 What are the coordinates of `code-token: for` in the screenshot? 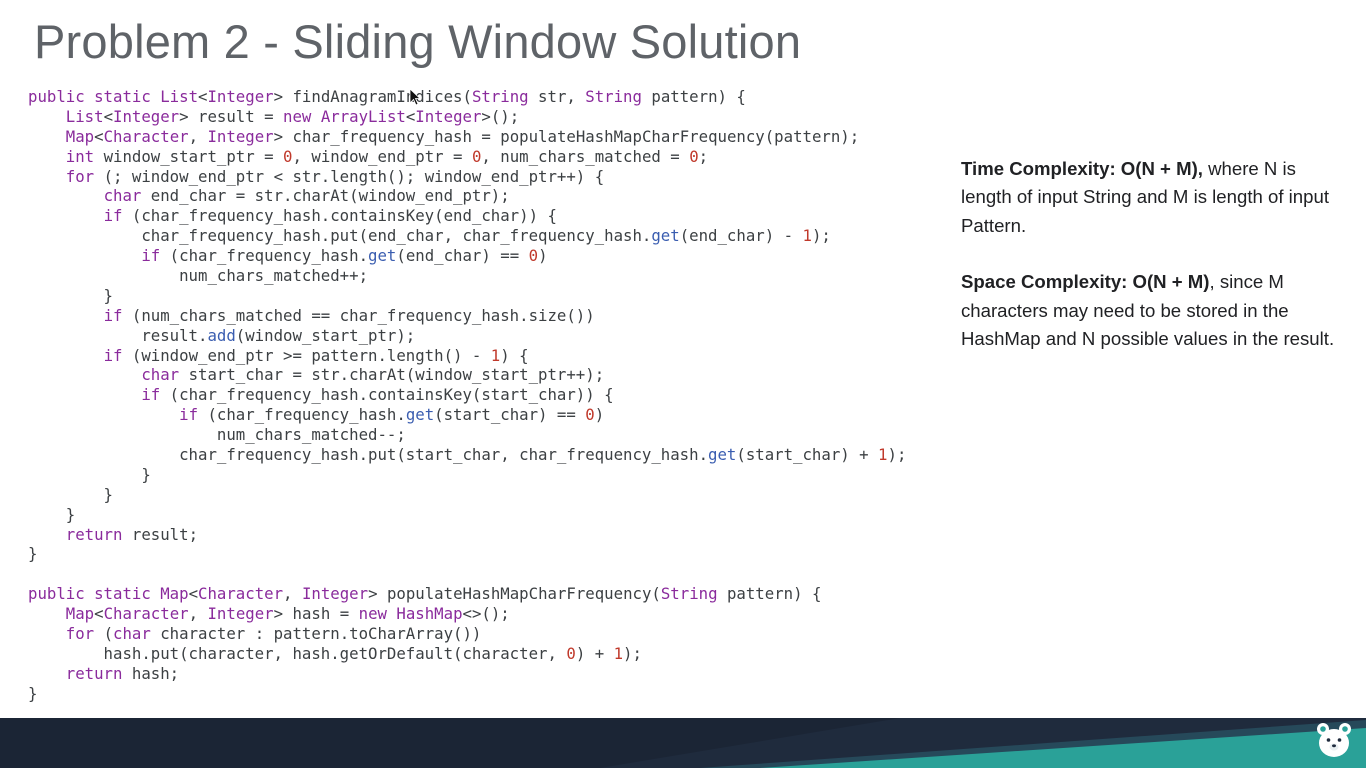 It's located at (80, 176).